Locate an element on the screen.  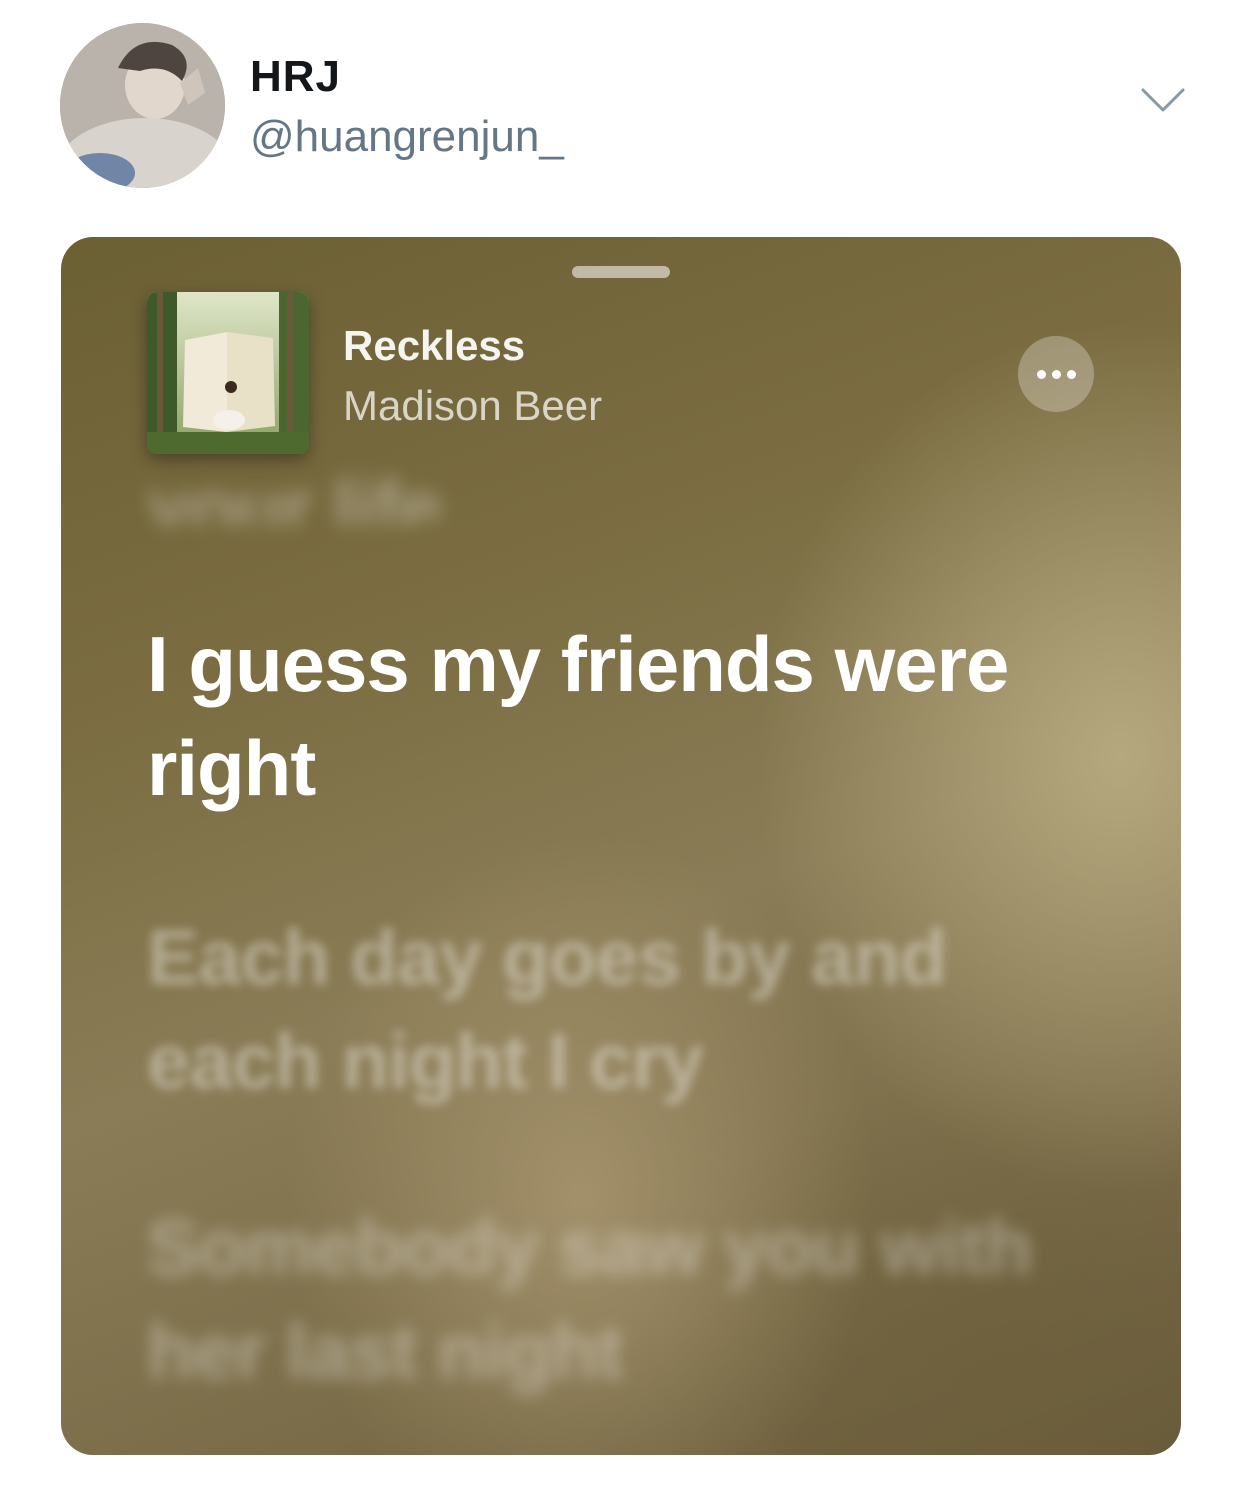
song-title: Reckless is located at coordinates (434, 345).